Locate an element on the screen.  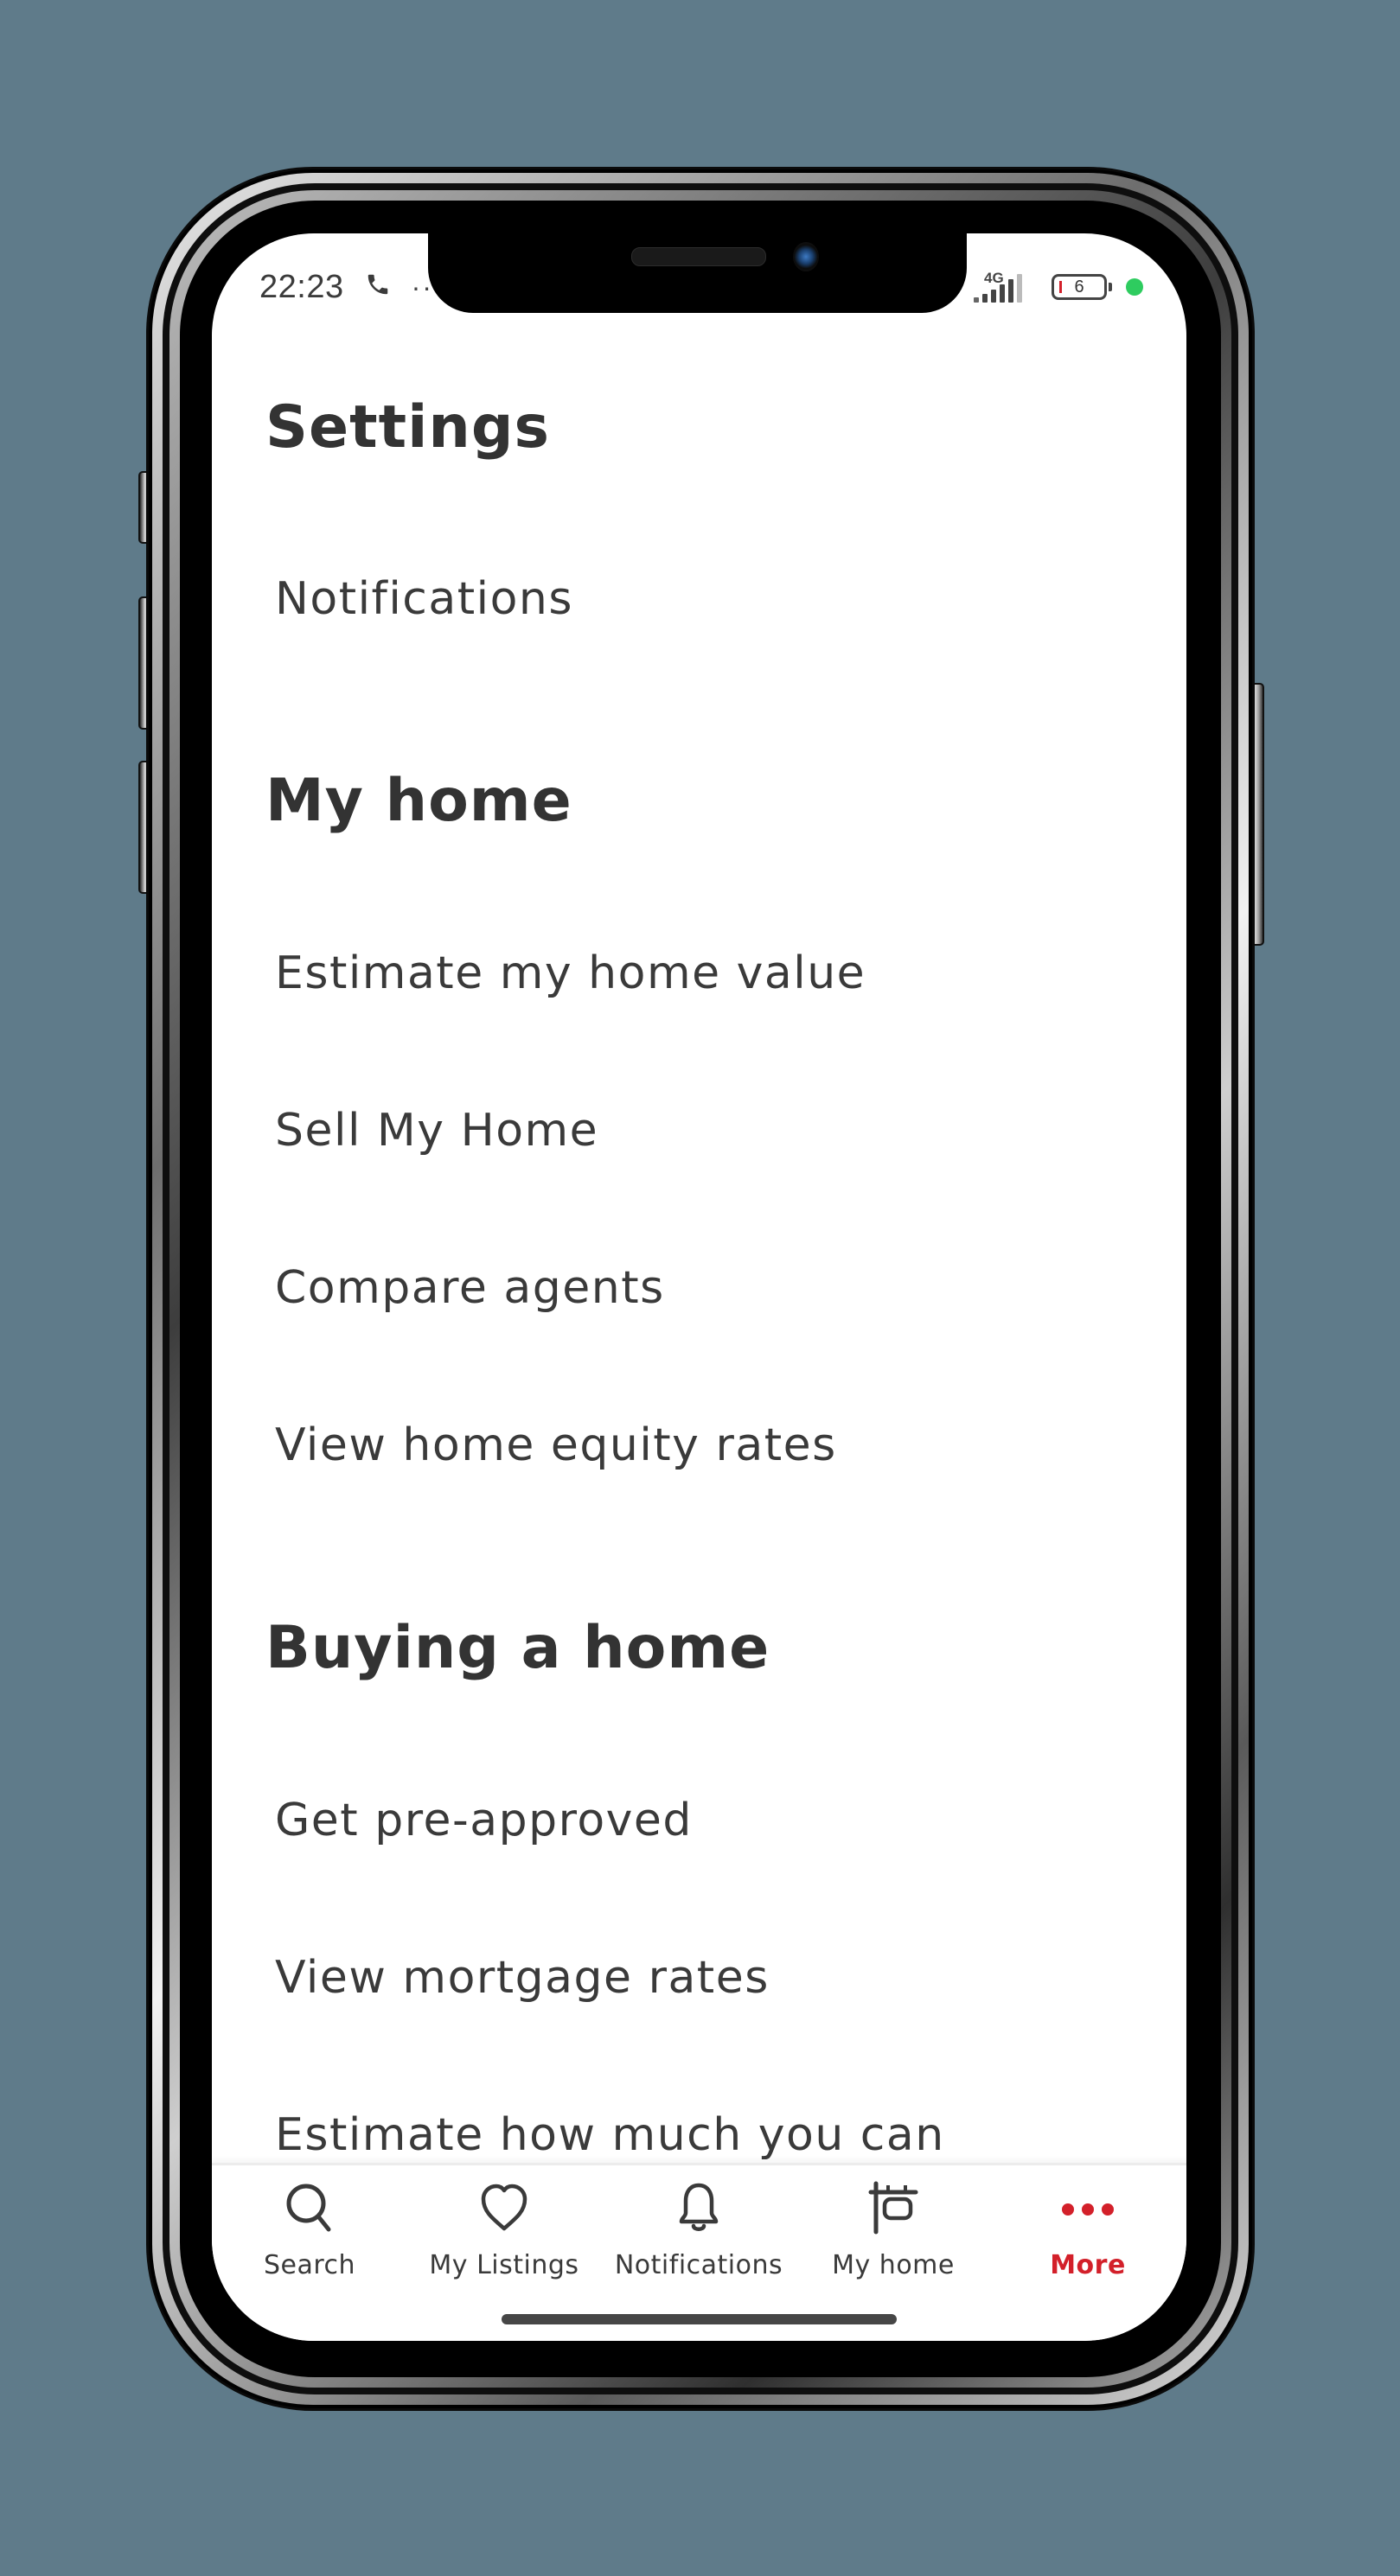
tab-search: Search is located at coordinates (309, 2238).